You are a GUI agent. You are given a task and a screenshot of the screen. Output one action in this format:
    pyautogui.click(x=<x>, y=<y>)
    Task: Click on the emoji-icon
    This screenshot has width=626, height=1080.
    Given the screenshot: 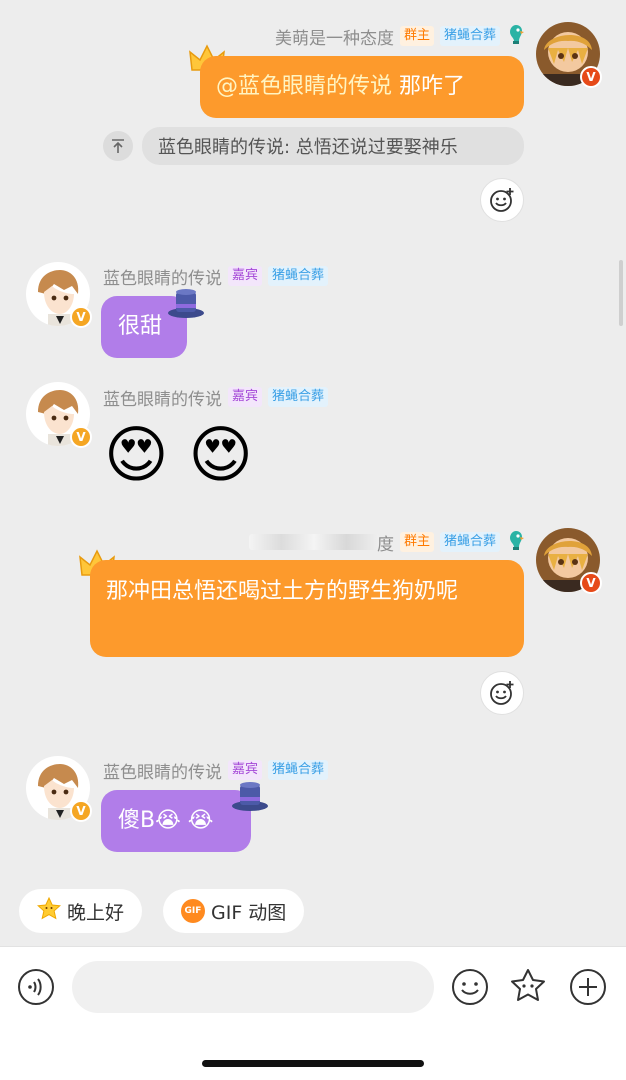 What is the action you would take?
    pyautogui.click(x=470, y=987)
    